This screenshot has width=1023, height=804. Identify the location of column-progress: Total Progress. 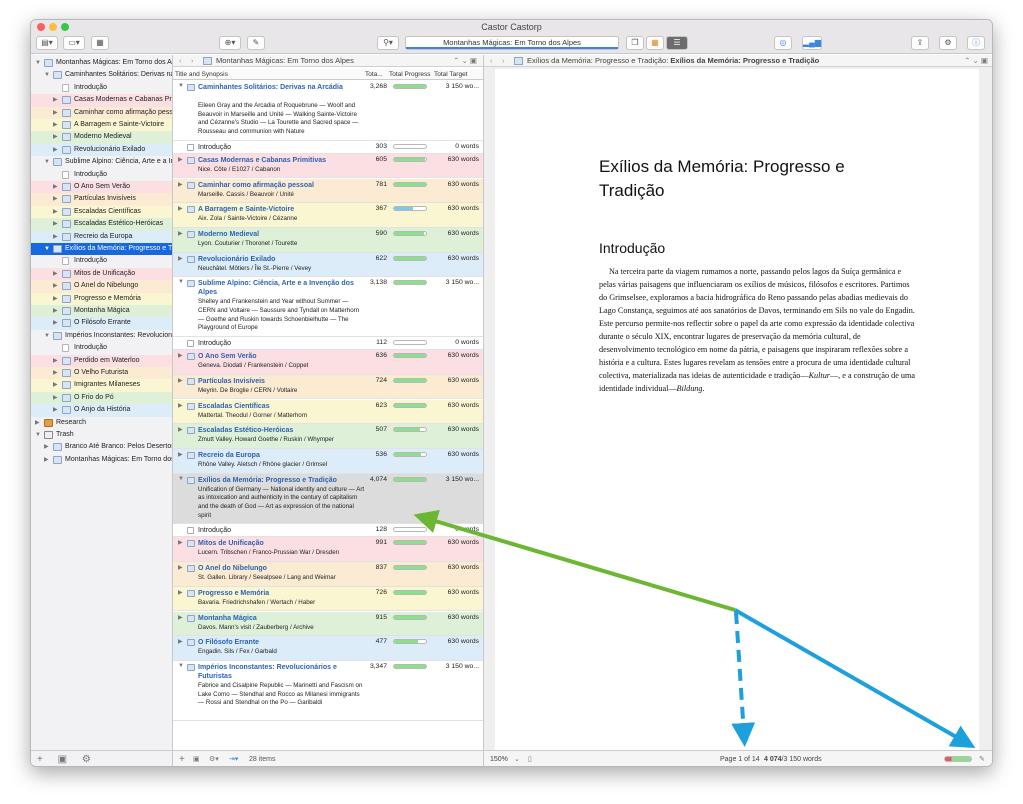
(410, 74).